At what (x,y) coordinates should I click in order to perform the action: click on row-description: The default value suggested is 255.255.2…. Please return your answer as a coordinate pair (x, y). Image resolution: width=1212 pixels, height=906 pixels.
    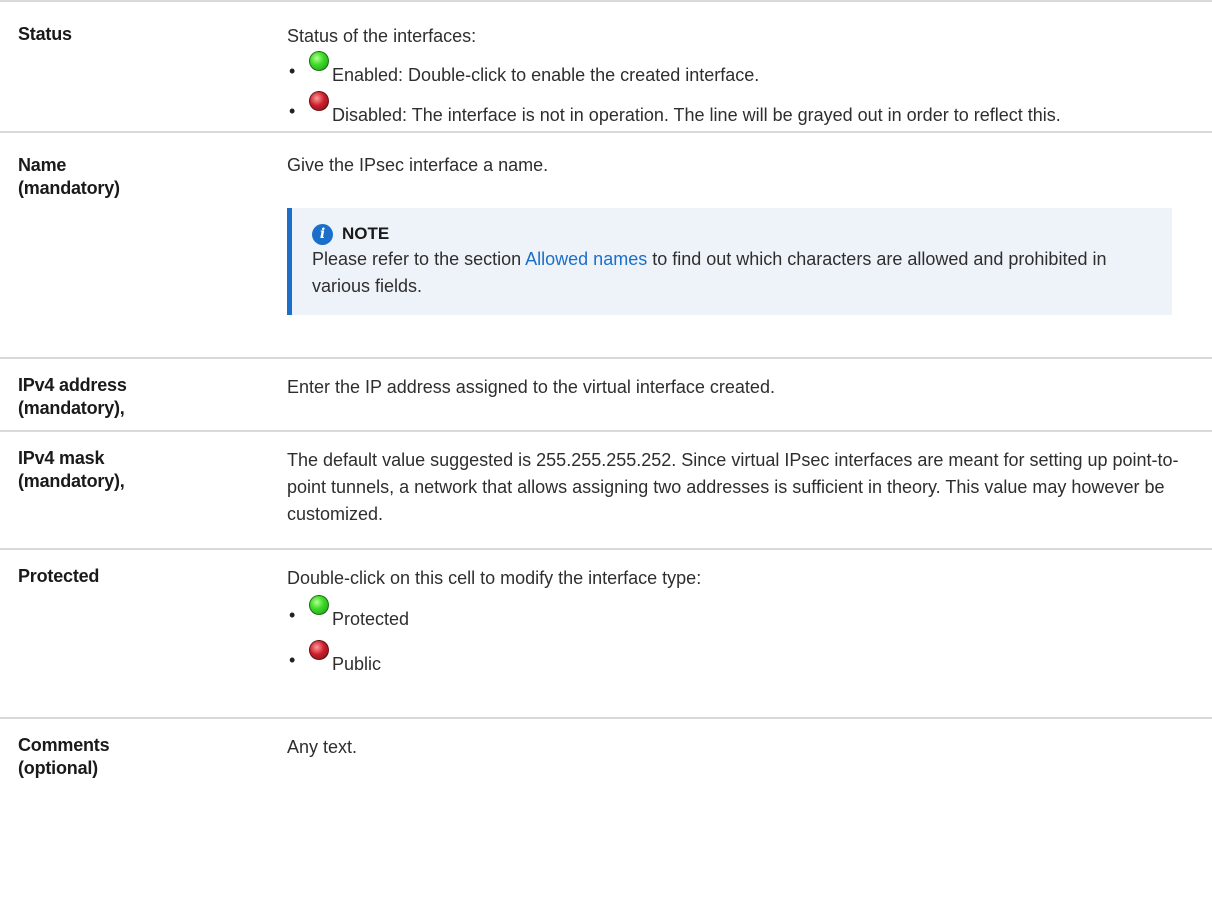
    Looking at the image, I should click on (749, 490).